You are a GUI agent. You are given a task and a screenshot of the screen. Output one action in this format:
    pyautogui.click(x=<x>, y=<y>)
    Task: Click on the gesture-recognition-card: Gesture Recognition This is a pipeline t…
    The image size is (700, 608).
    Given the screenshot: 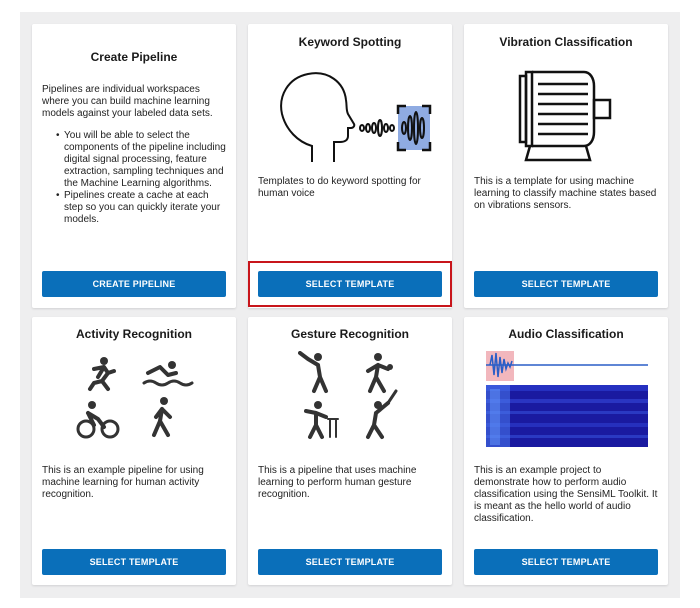 What is the action you would take?
    pyautogui.click(x=350, y=451)
    